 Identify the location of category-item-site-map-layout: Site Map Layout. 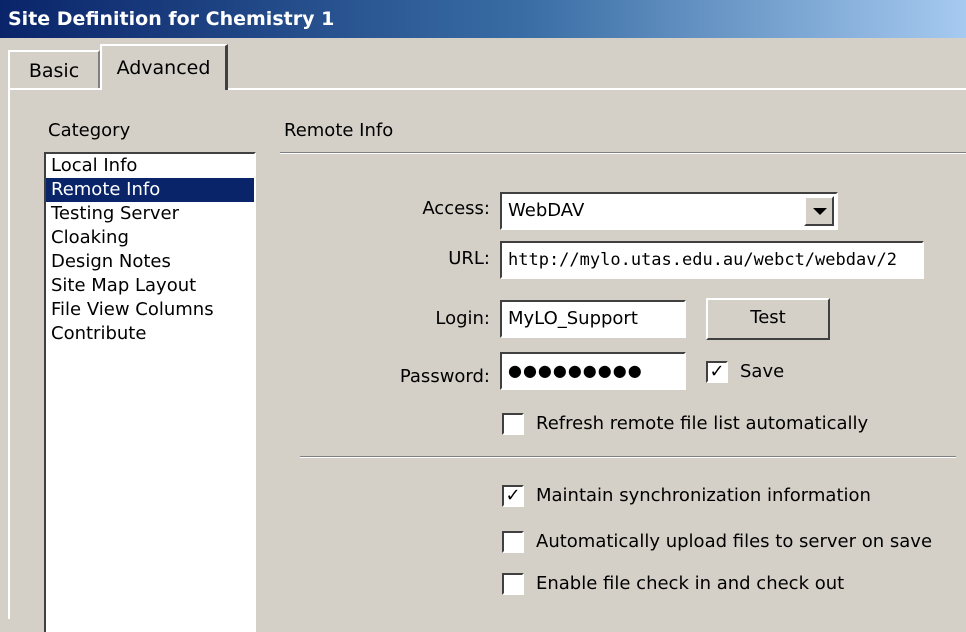
(150, 286).